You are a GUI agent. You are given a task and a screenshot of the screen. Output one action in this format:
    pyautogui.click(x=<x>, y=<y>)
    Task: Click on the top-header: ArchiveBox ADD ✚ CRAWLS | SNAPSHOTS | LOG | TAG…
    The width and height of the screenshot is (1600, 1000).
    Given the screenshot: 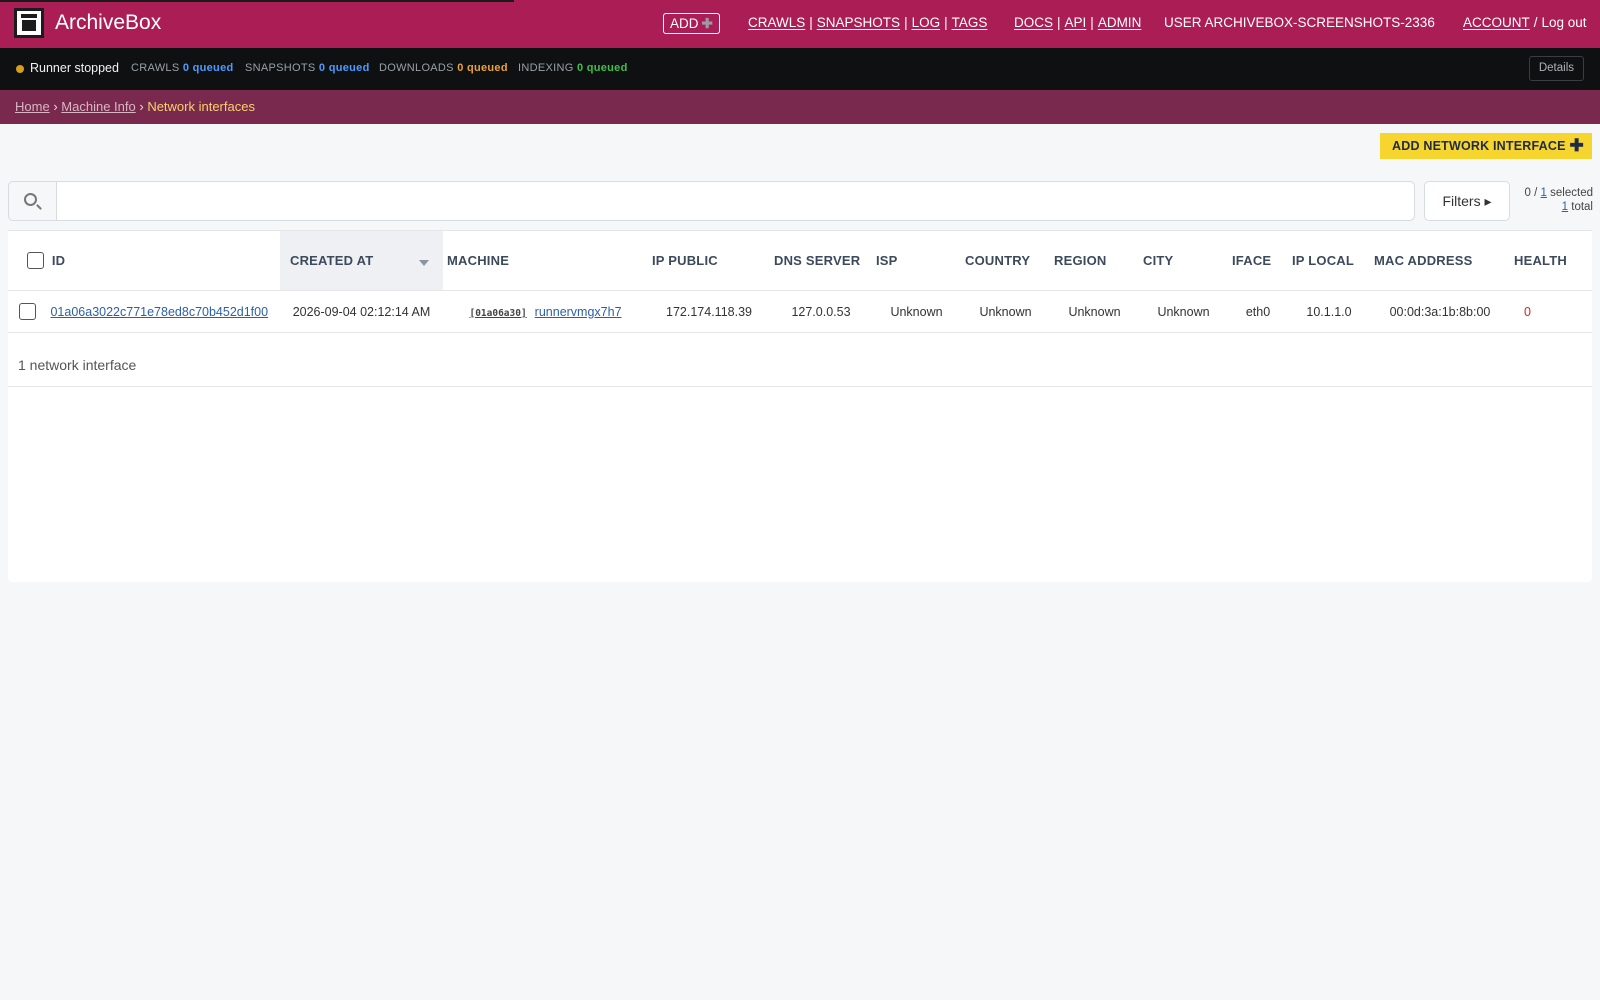 What is the action you would take?
    pyautogui.click(x=800, y=24)
    